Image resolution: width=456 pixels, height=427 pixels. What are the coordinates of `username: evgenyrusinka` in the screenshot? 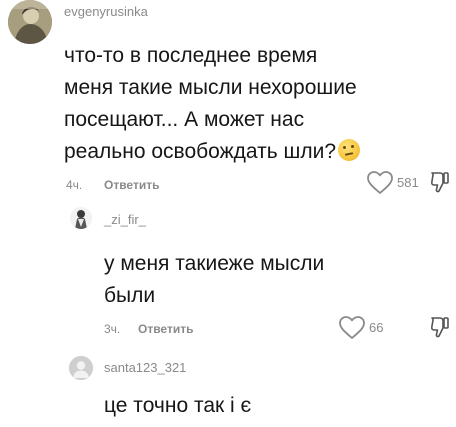 It's located at (106, 11).